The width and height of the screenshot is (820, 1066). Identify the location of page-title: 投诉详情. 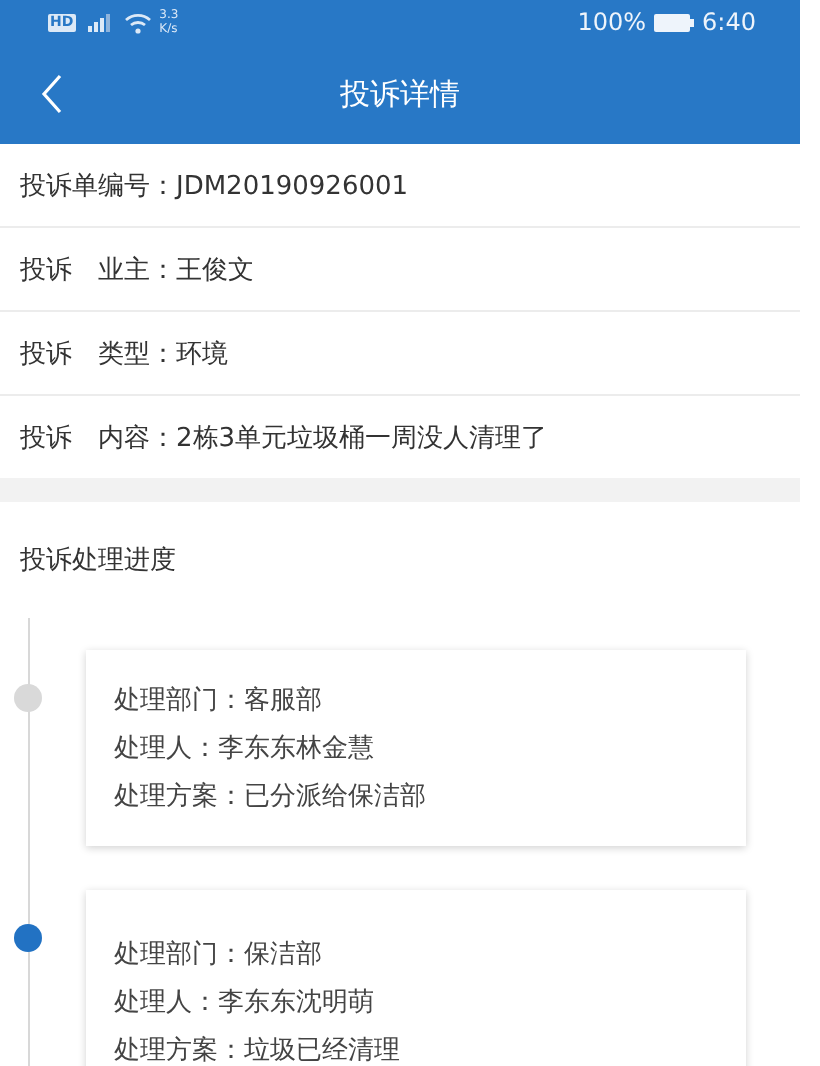
(400, 94).